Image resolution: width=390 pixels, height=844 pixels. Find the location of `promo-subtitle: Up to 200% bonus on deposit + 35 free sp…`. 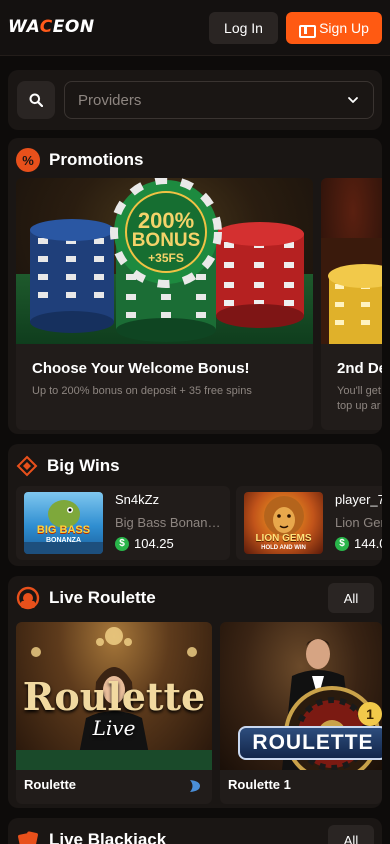

promo-subtitle: Up to 200% bonus on deposit + 35 free sp… is located at coordinates (142, 391).